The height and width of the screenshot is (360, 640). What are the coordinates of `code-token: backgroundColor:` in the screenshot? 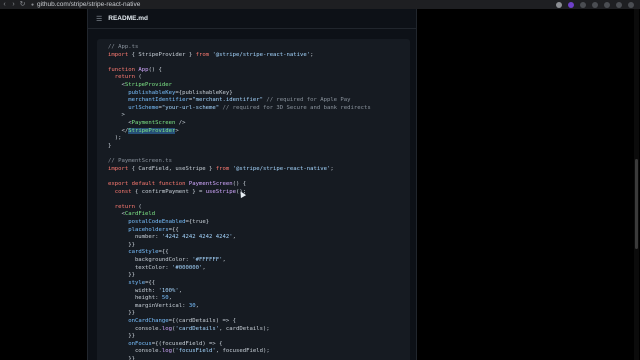 It's located at (150, 260).